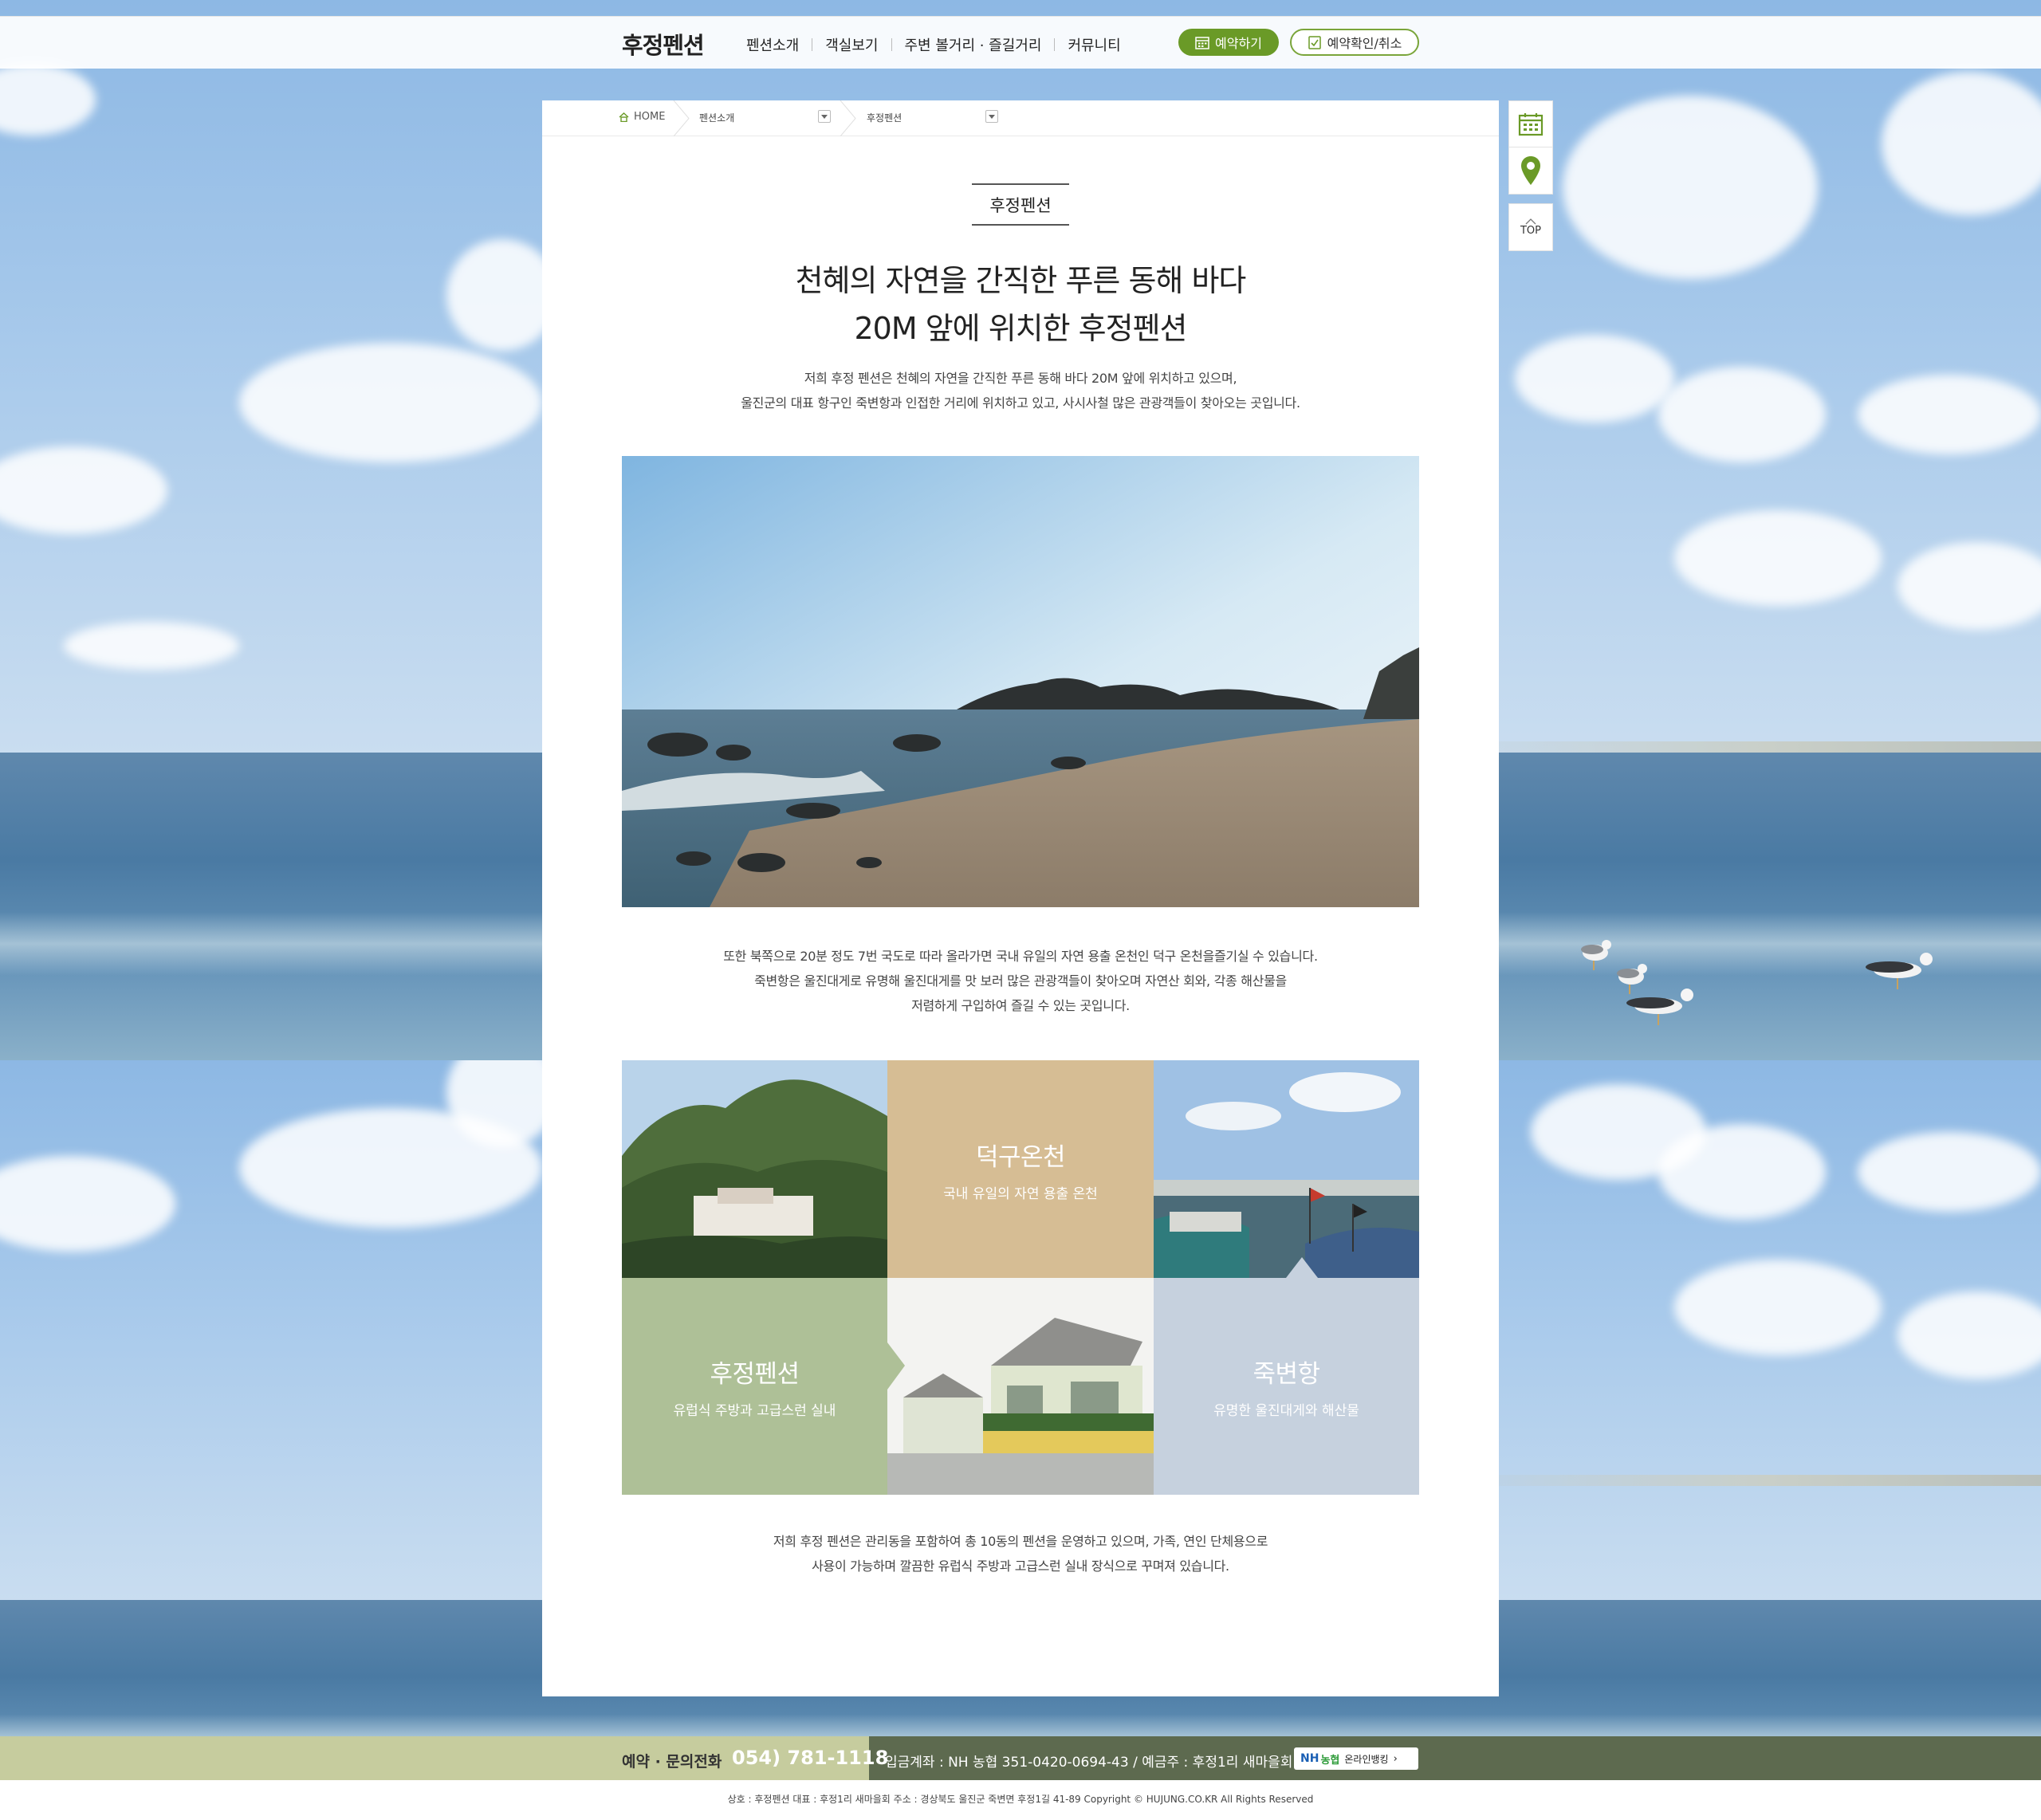 The width and height of the screenshot is (2041, 1820). What do you see at coordinates (1021, 281) in the screenshot?
I see `headline-line: 천혜의 자연을 간직한 푸른 동해 바다` at bounding box center [1021, 281].